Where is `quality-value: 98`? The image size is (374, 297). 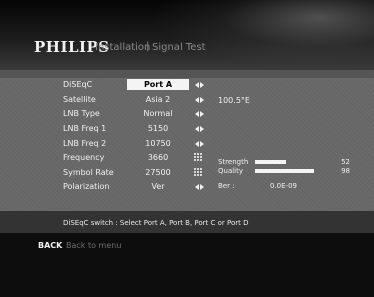 quality-value: 98 is located at coordinates (345, 171).